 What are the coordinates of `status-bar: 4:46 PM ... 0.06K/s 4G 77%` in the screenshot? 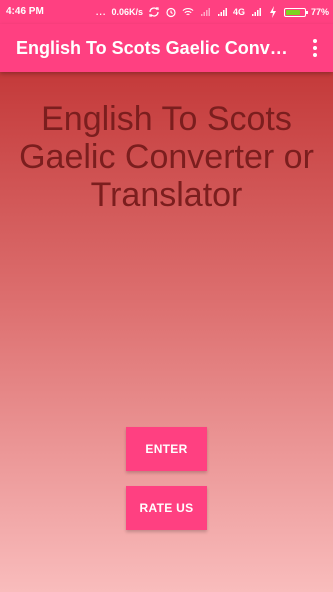 It's located at (166, 12).